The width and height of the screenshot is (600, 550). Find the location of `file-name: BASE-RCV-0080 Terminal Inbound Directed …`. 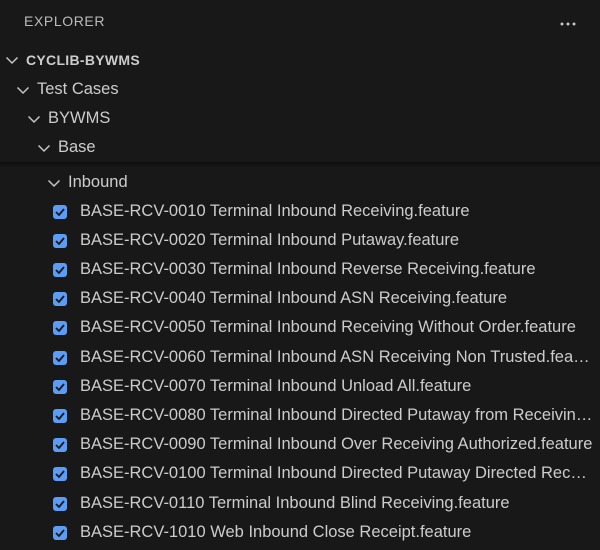

file-name: BASE-RCV-0080 Terminal Inbound Directed … is located at coordinates (337, 415).